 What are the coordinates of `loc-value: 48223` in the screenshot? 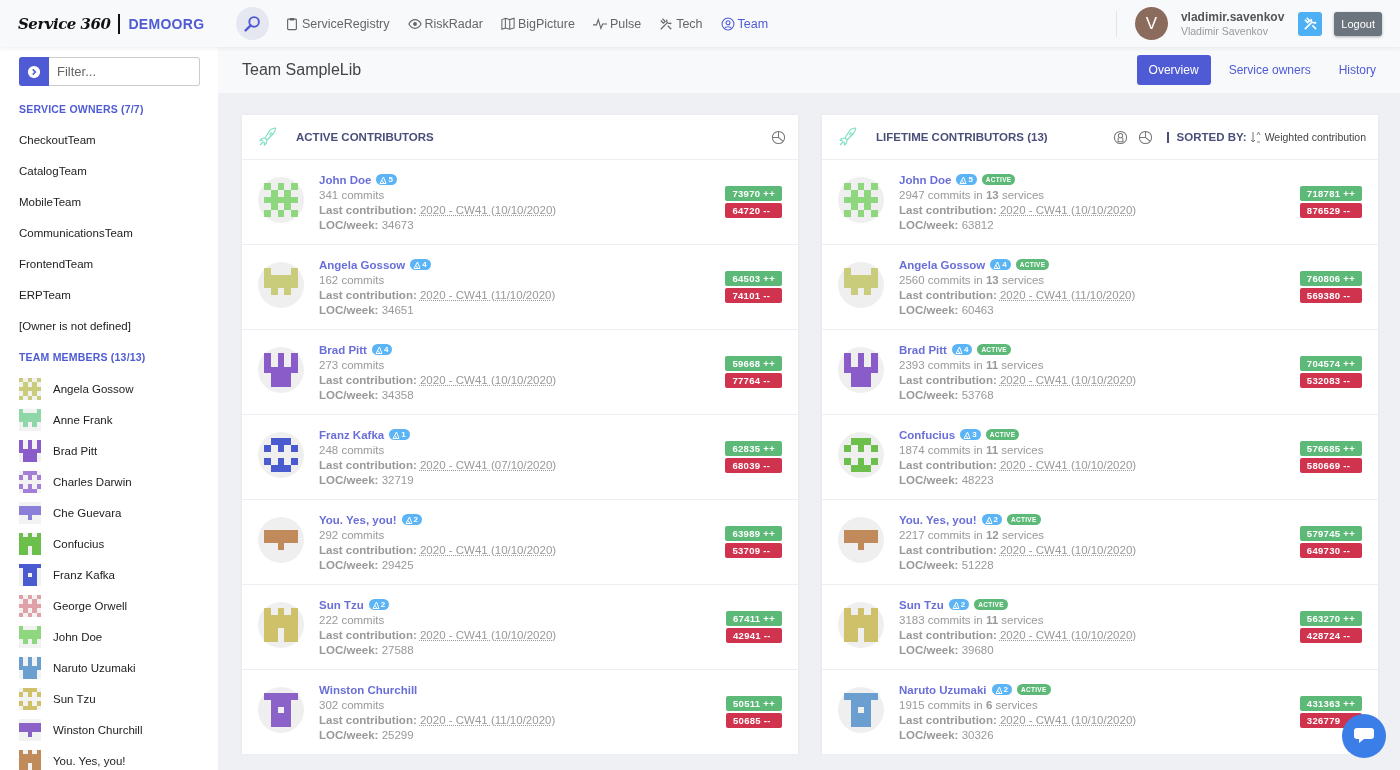 It's located at (977, 479).